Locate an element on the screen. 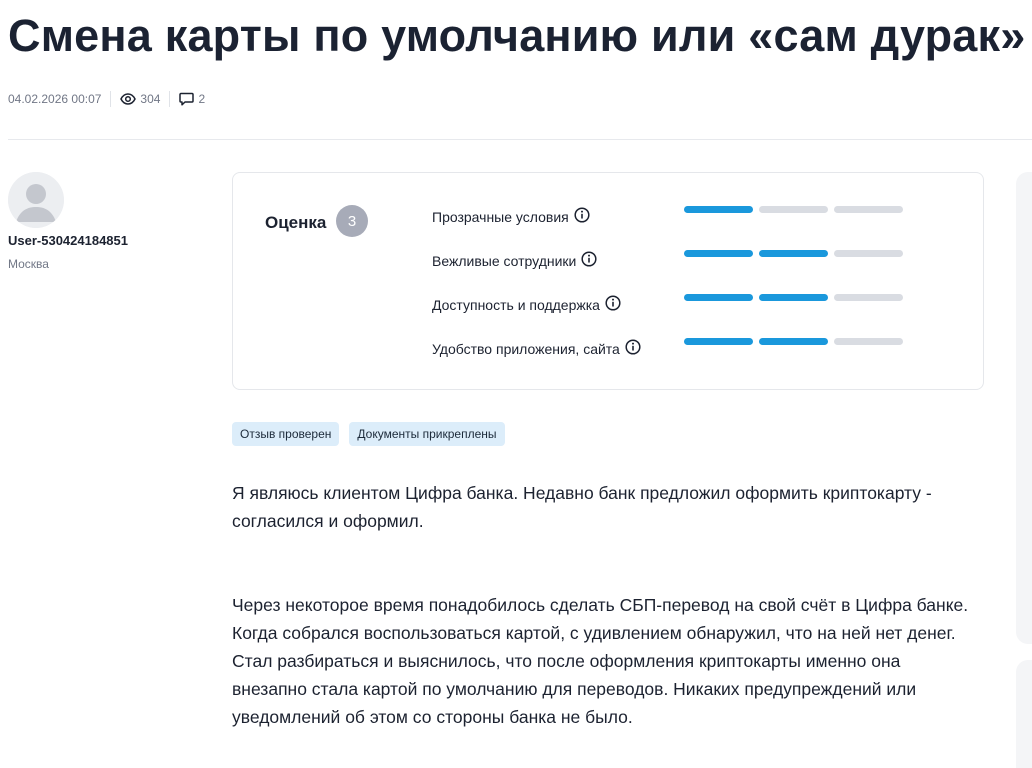  criterion-row: Удобство приложения, сайта is located at coordinates (672, 359).